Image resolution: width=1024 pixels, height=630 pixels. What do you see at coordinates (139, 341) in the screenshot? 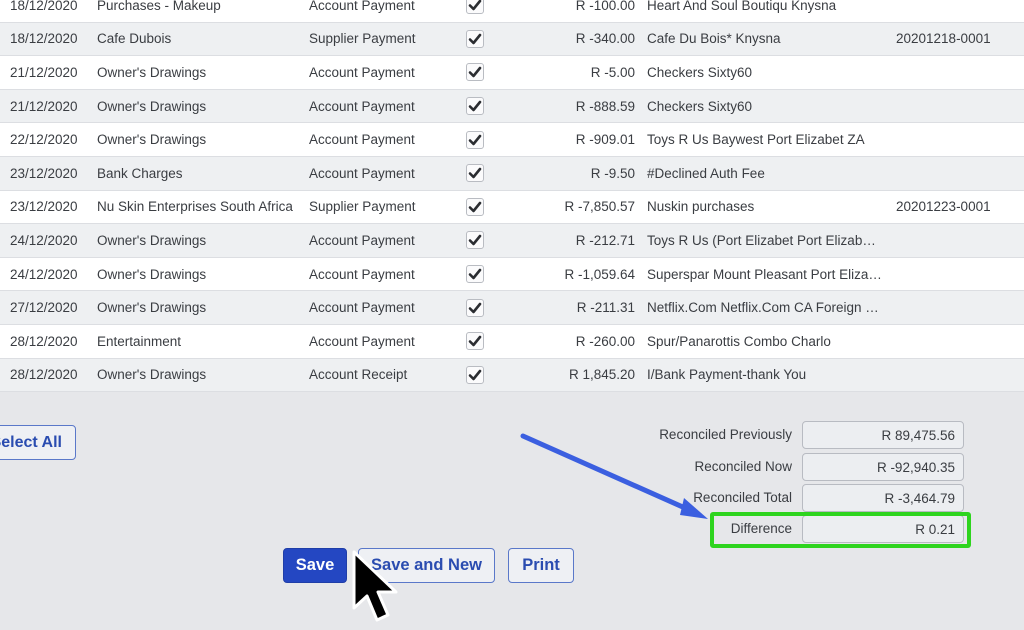
I see `transaction-description: Entertainment` at bounding box center [139, 341].